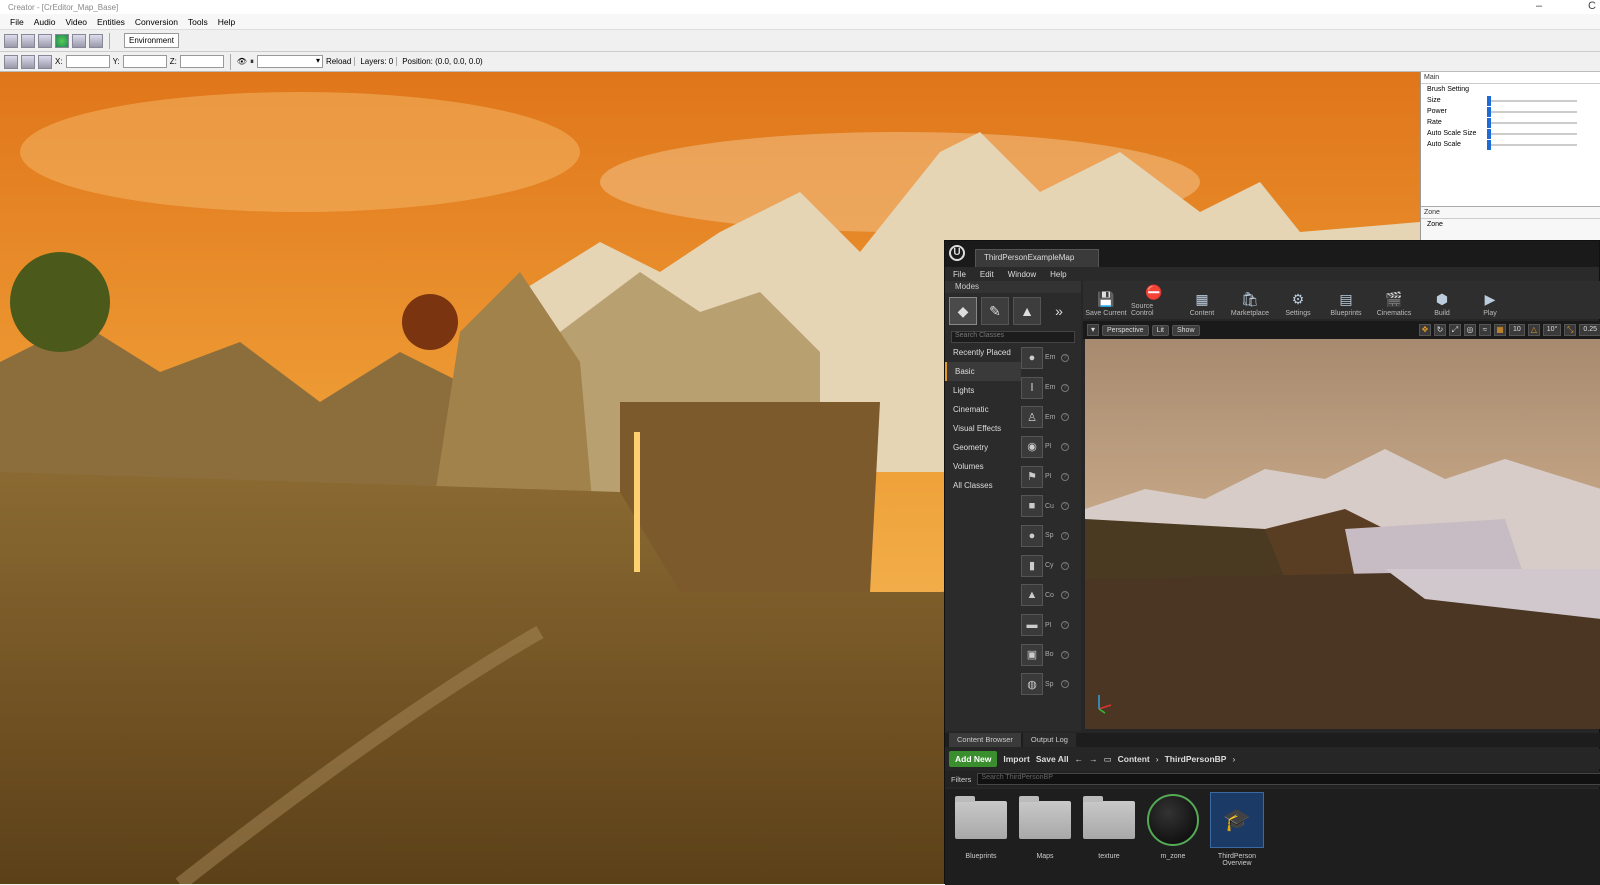 This screenshot has height=885, width=1600. Describe the element at coordinates (1058, 274) in the screenshot. I see `ue-menu-help: Help` at that location.